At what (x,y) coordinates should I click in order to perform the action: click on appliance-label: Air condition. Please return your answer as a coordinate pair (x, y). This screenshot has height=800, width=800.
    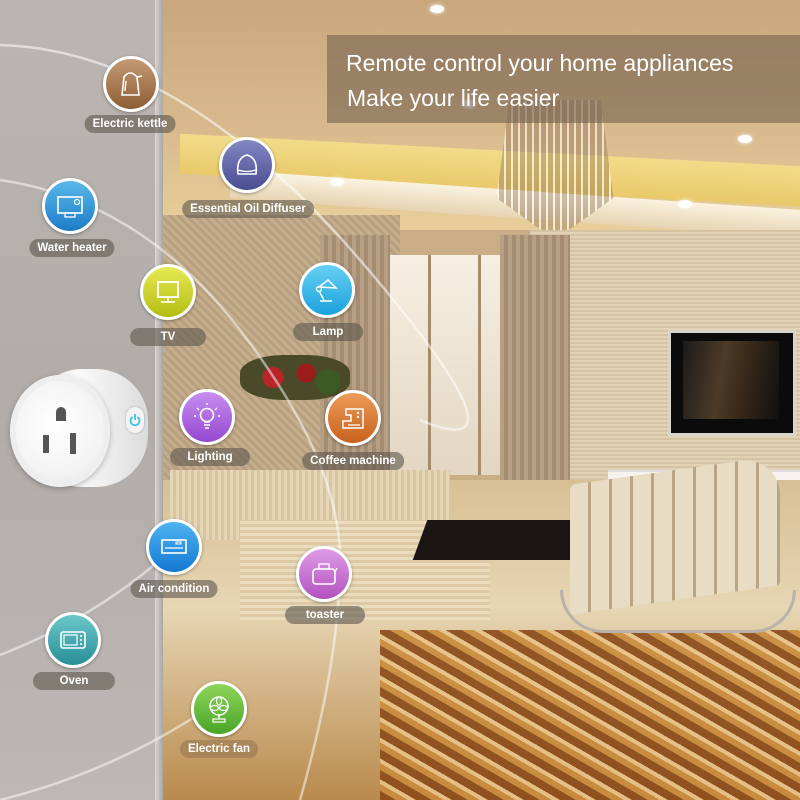
    Looking at the image, I should click on (174, 589).